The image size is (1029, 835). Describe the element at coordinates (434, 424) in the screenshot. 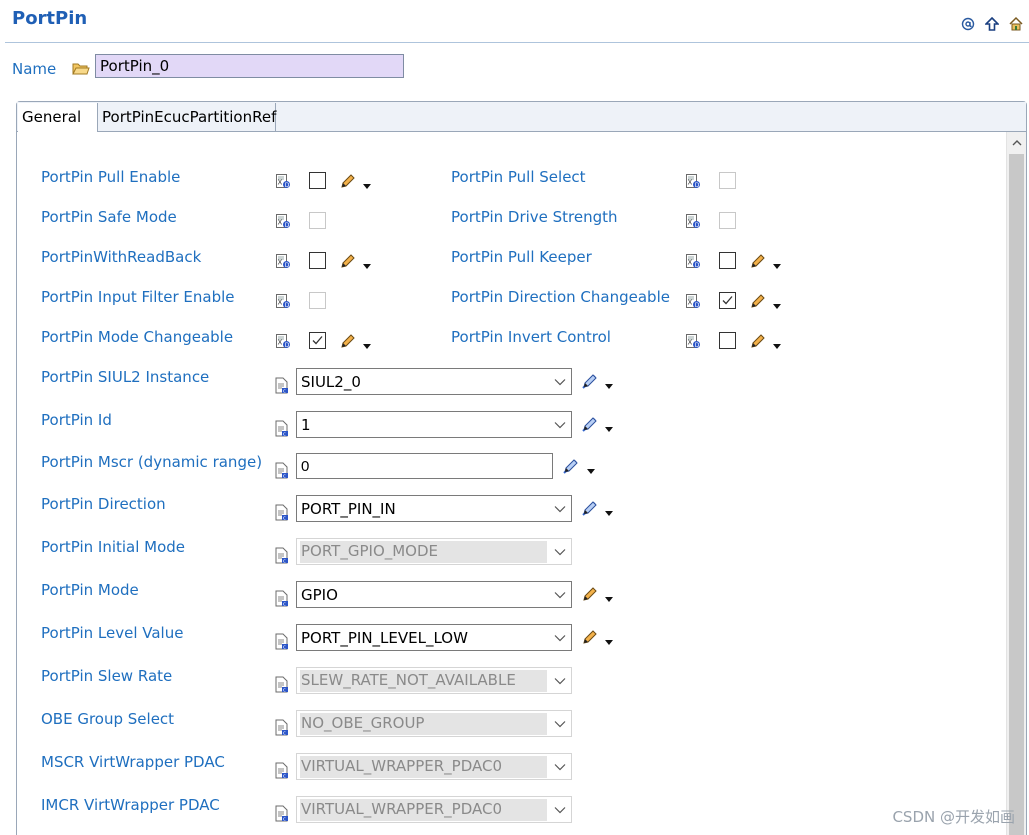

I see `param-dropdown: 1` at that location.